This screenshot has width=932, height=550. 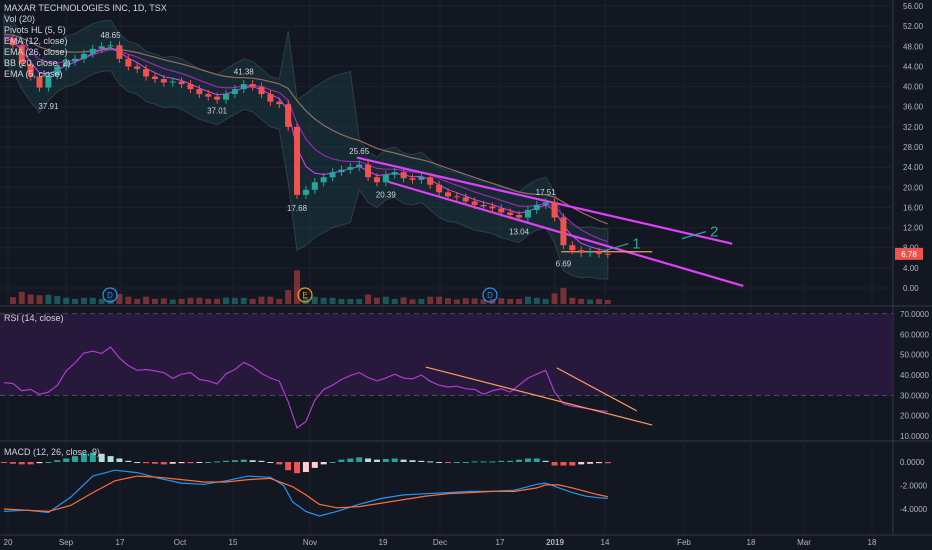 I want to click on x-tick-label: 17, so click(x=120, y=542).